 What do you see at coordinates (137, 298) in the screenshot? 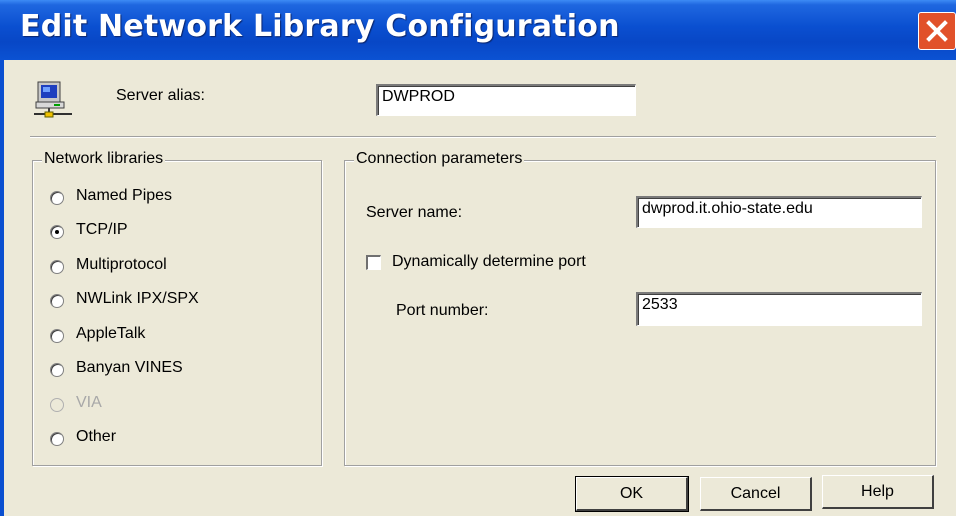
I see `radio-label: NWLink IPX/SPX` at bounding box center [137, 298].